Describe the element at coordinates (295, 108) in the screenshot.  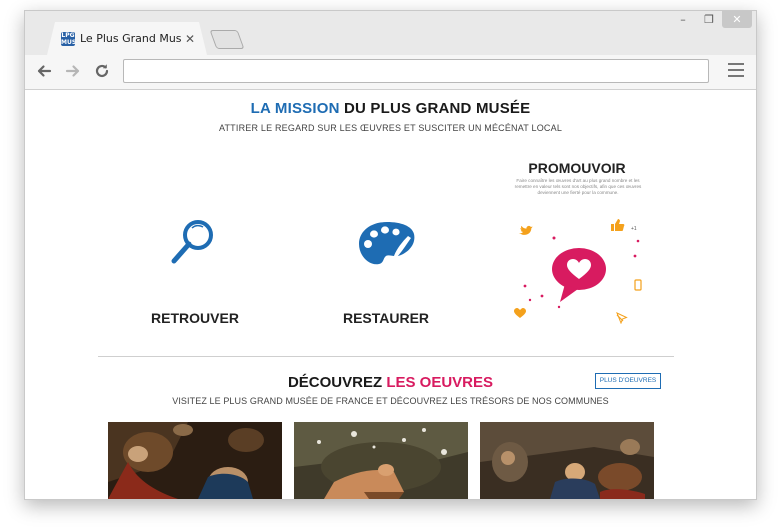
I see `mission-heading-highlight: LA MISSION` at that location.